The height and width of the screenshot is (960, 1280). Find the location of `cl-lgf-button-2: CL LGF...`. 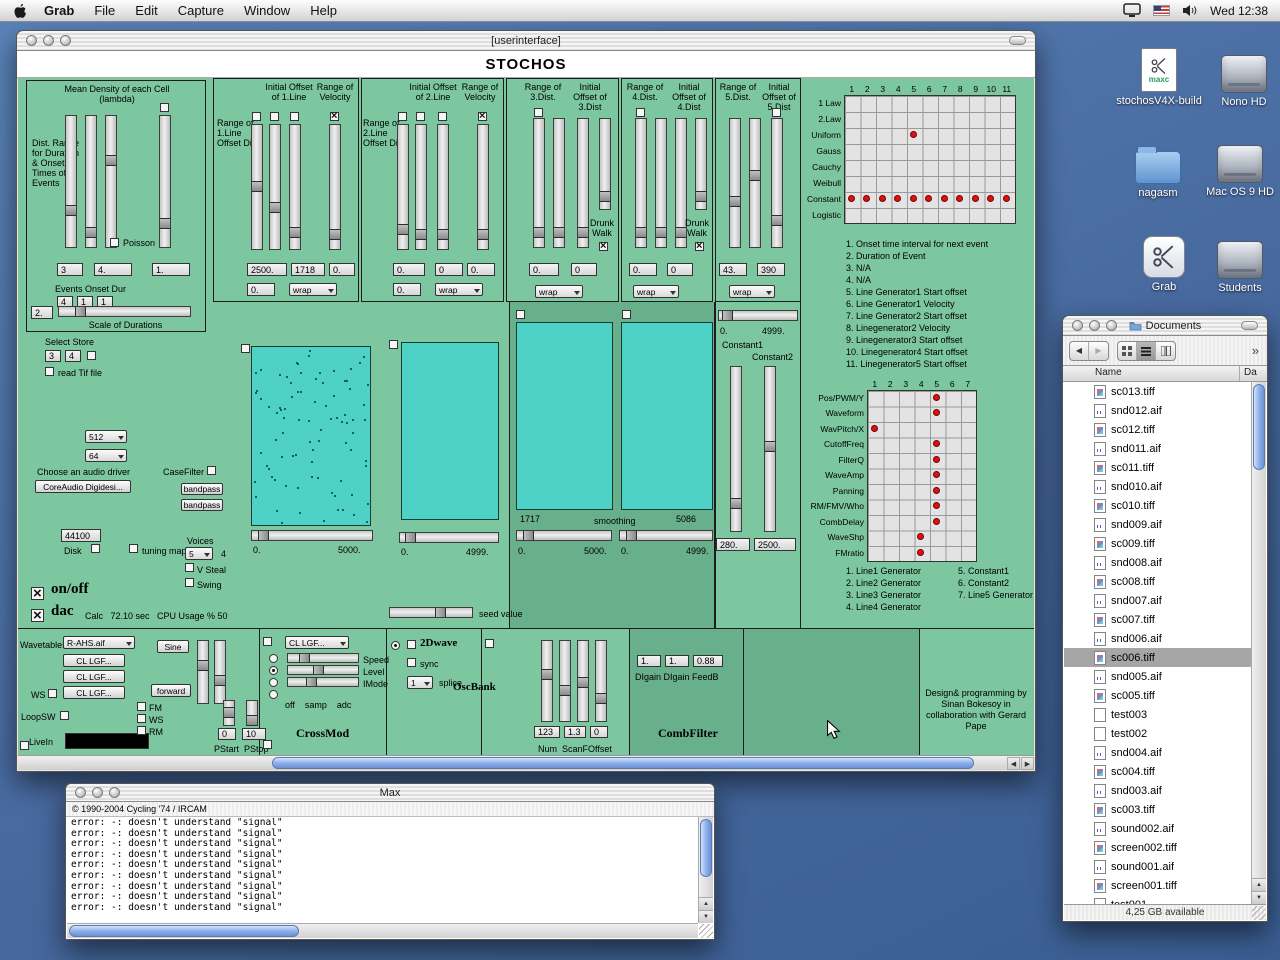

cl-lgf-button-2: CL LGF... is located at coordinates (94, 676).